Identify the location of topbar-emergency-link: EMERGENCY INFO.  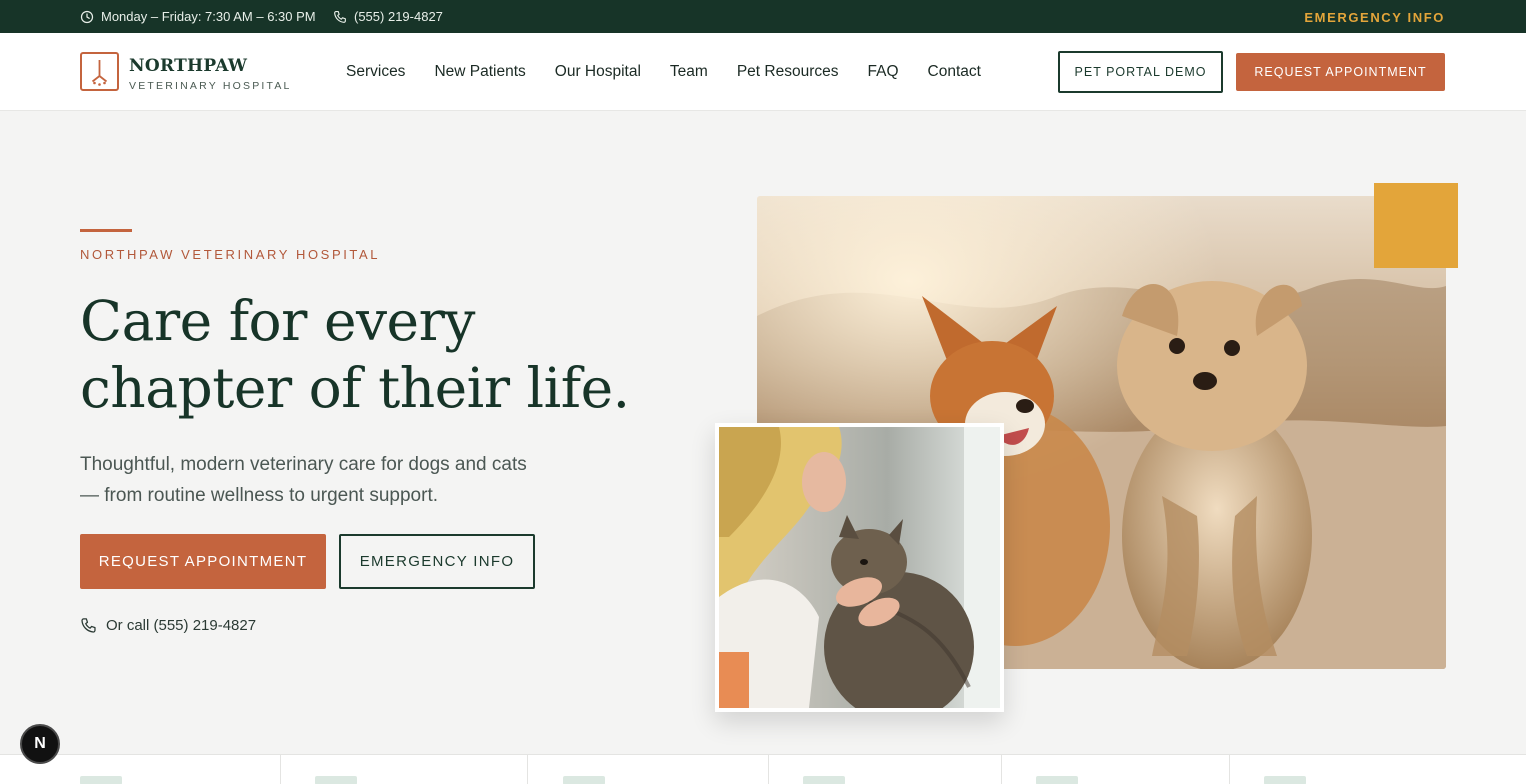
(1374, 17).